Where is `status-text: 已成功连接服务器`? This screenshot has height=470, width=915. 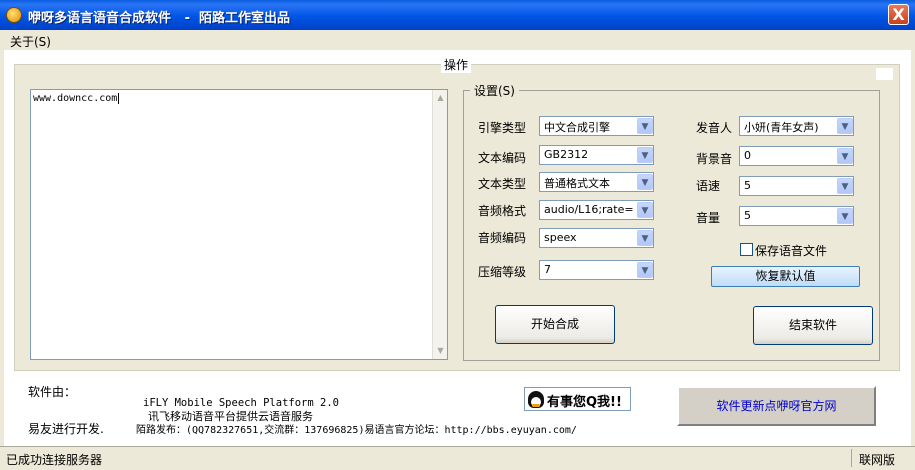
status-text: 已成功连接服务器 is located at coordinates (54, 460).